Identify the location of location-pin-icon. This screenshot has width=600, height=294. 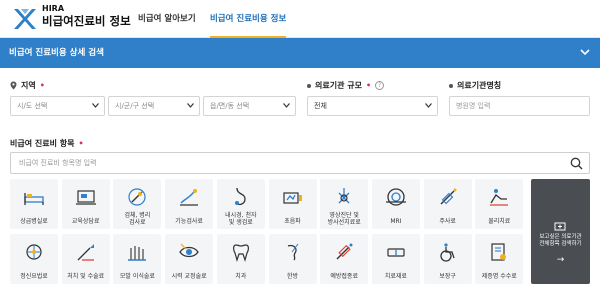
(13, 85).